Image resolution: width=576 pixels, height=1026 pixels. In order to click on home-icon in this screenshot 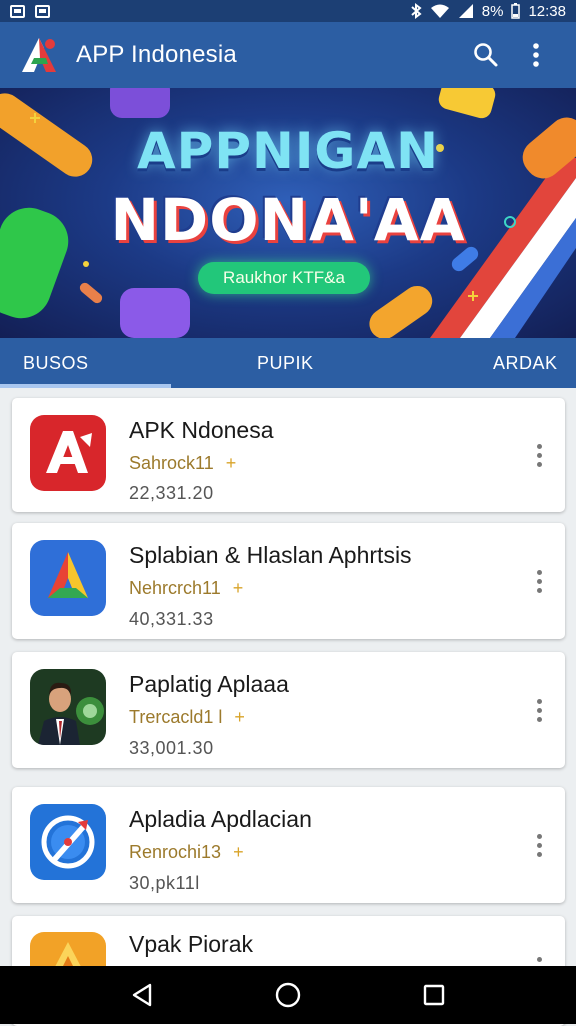, I will do `click(288, 995)`.